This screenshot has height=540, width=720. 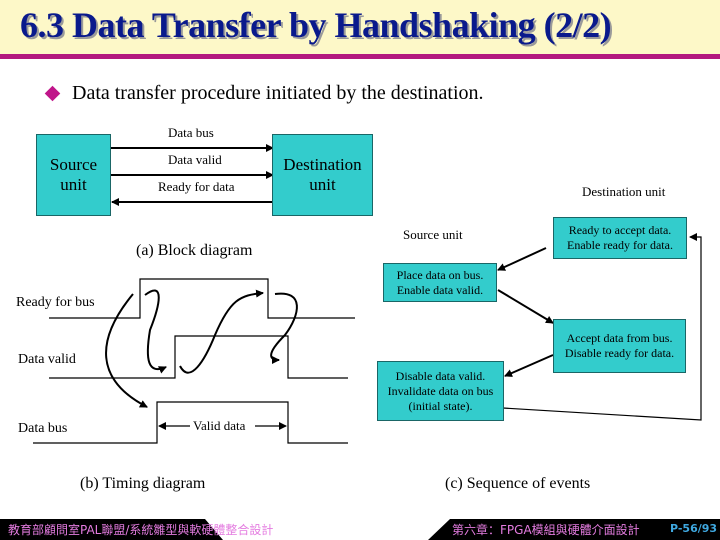 I want to click on destination-unit-box: Destination unit, so click(x=322, y=175).